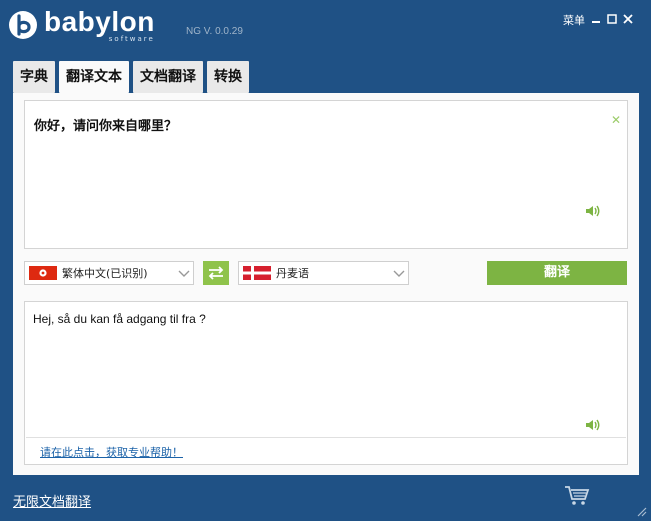 Image resolution: width=651 pixels, height=521 pixels. Describe the element at coordinates (23, 25) in the screenshot. I see `babylon-logo-icon` at that location.